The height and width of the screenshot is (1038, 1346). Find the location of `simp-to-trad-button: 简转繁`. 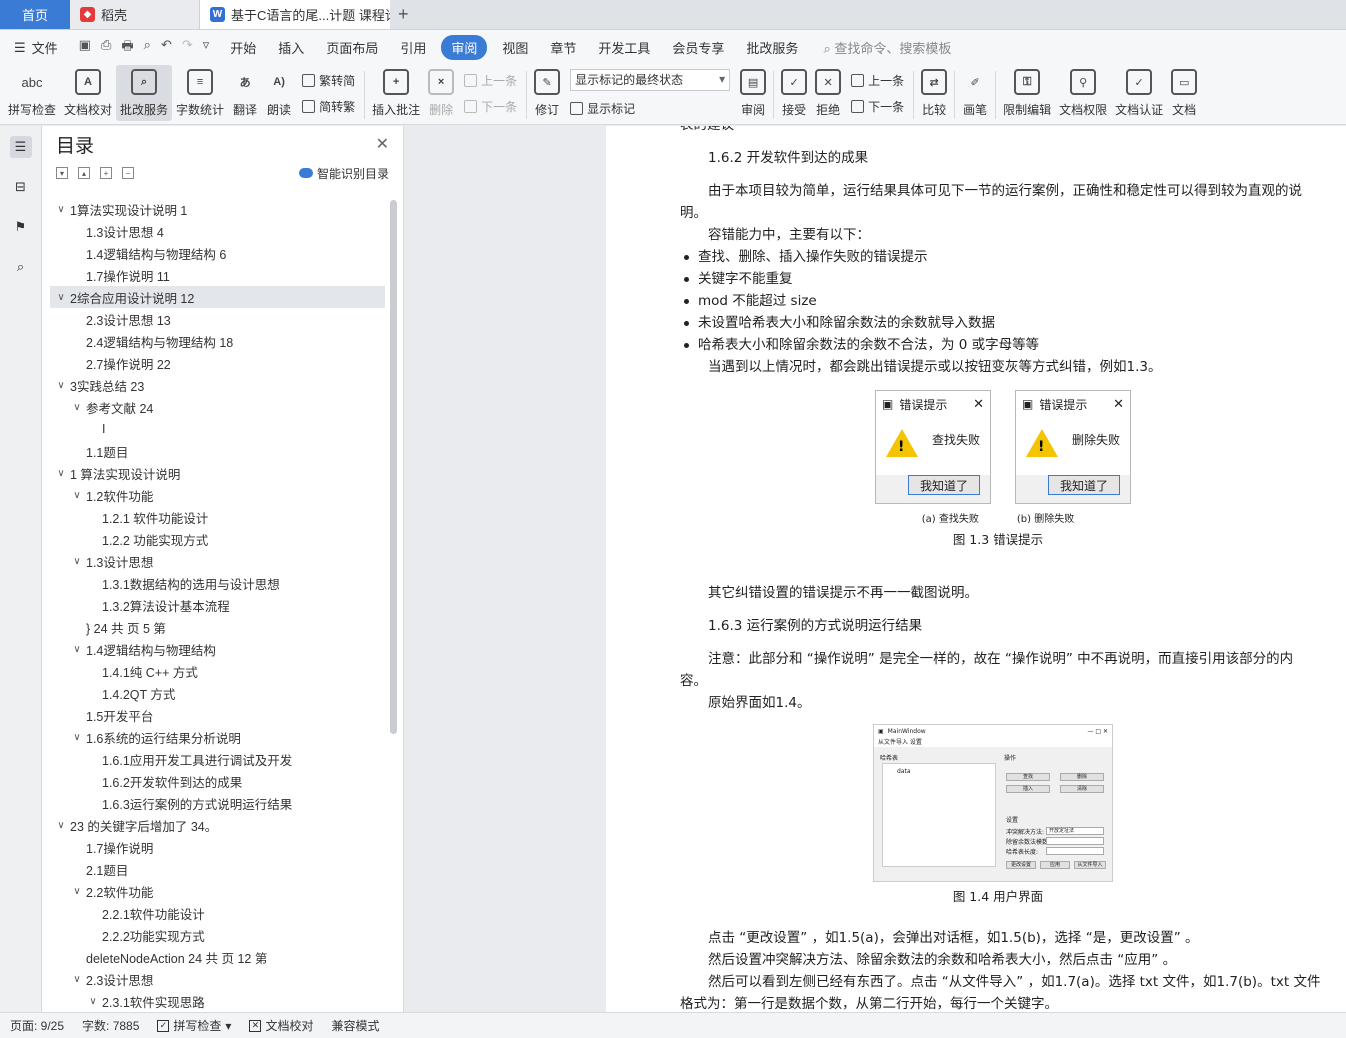

simp-to-trad-button: 简转繁 is located at coordinates (328, 106).